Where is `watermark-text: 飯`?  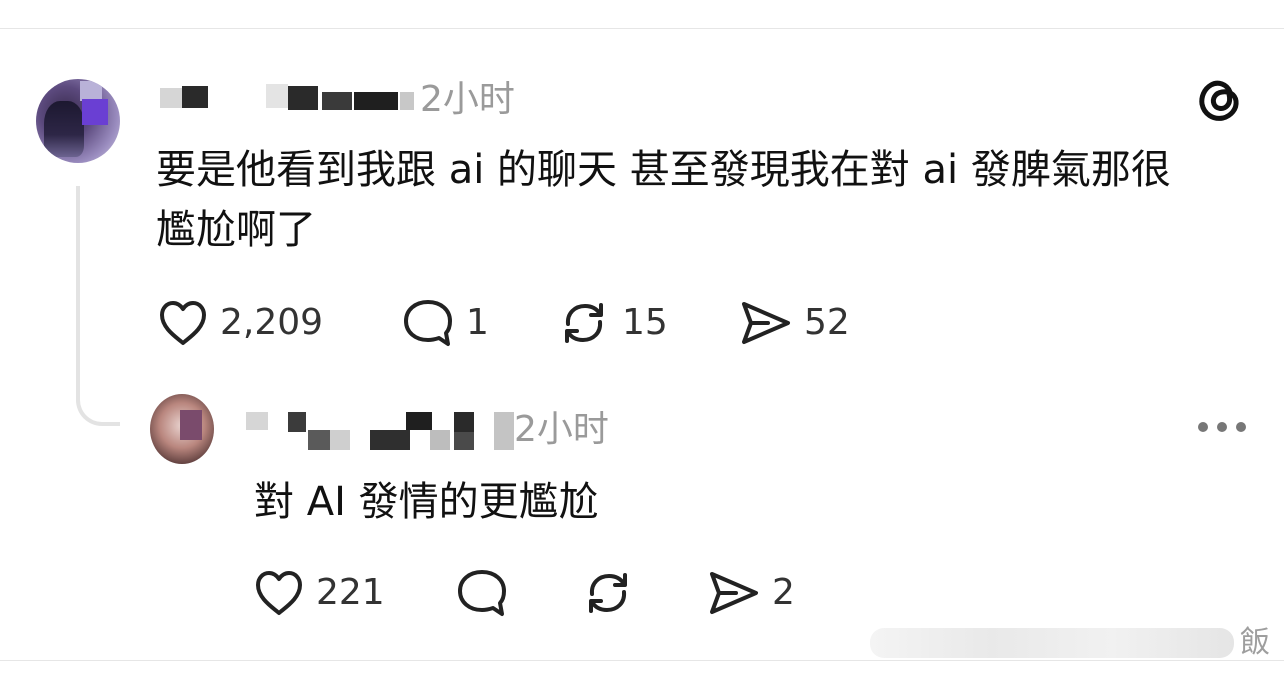
watermark-text: 飯 is located at coordinates (1255, 642).